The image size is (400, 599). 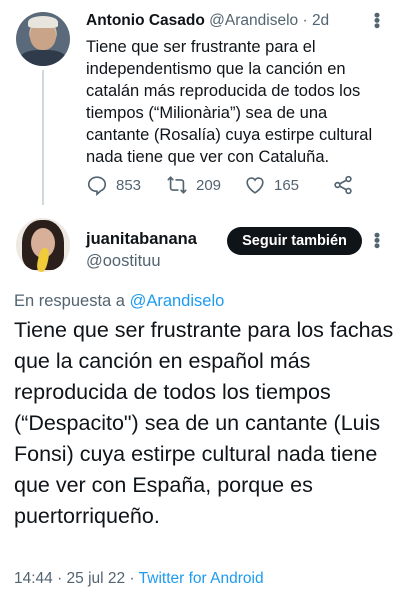 I want to click on tweet-actions: 853 209 165, so click(x=231, y=185).